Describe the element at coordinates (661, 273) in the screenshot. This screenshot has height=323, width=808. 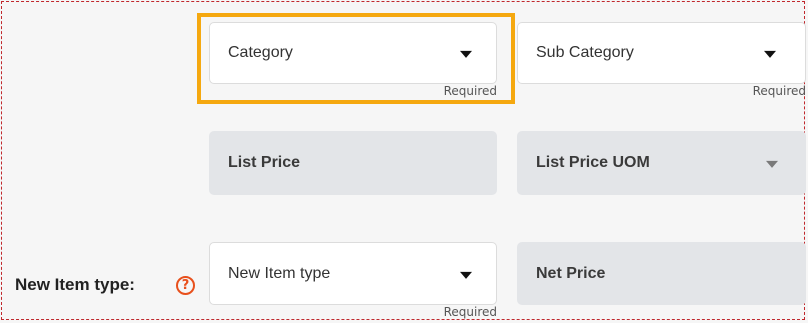
I see `net-price-field: Net Price` at that location.